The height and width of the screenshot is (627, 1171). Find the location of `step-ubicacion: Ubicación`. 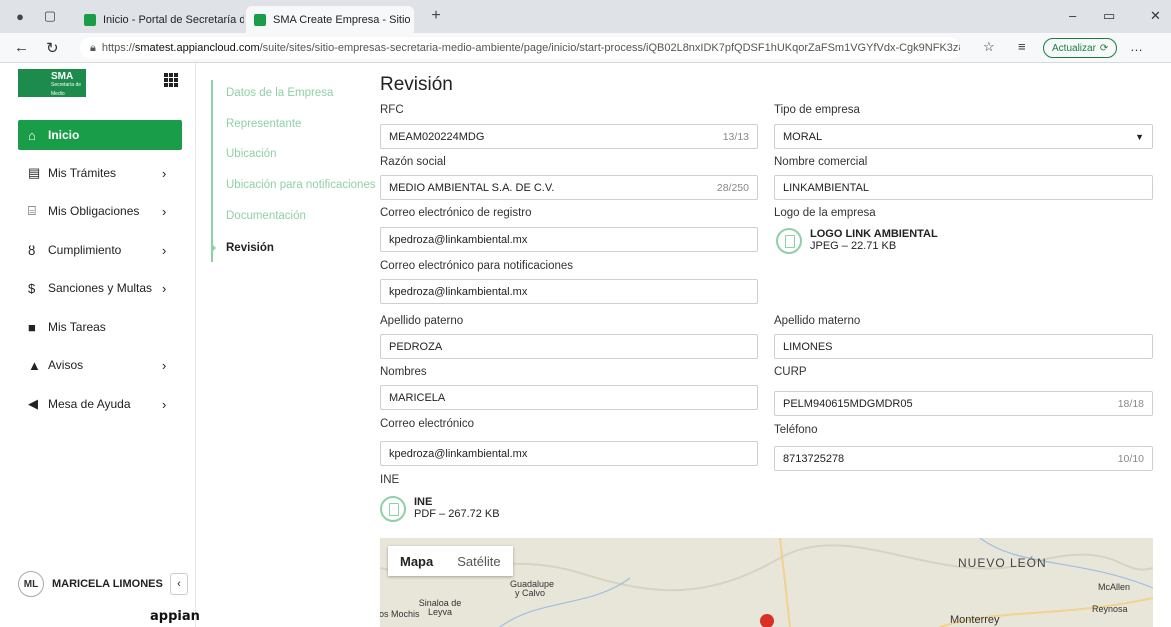

step-ubicacion: Ubicación is located at coordinates (251, 154).